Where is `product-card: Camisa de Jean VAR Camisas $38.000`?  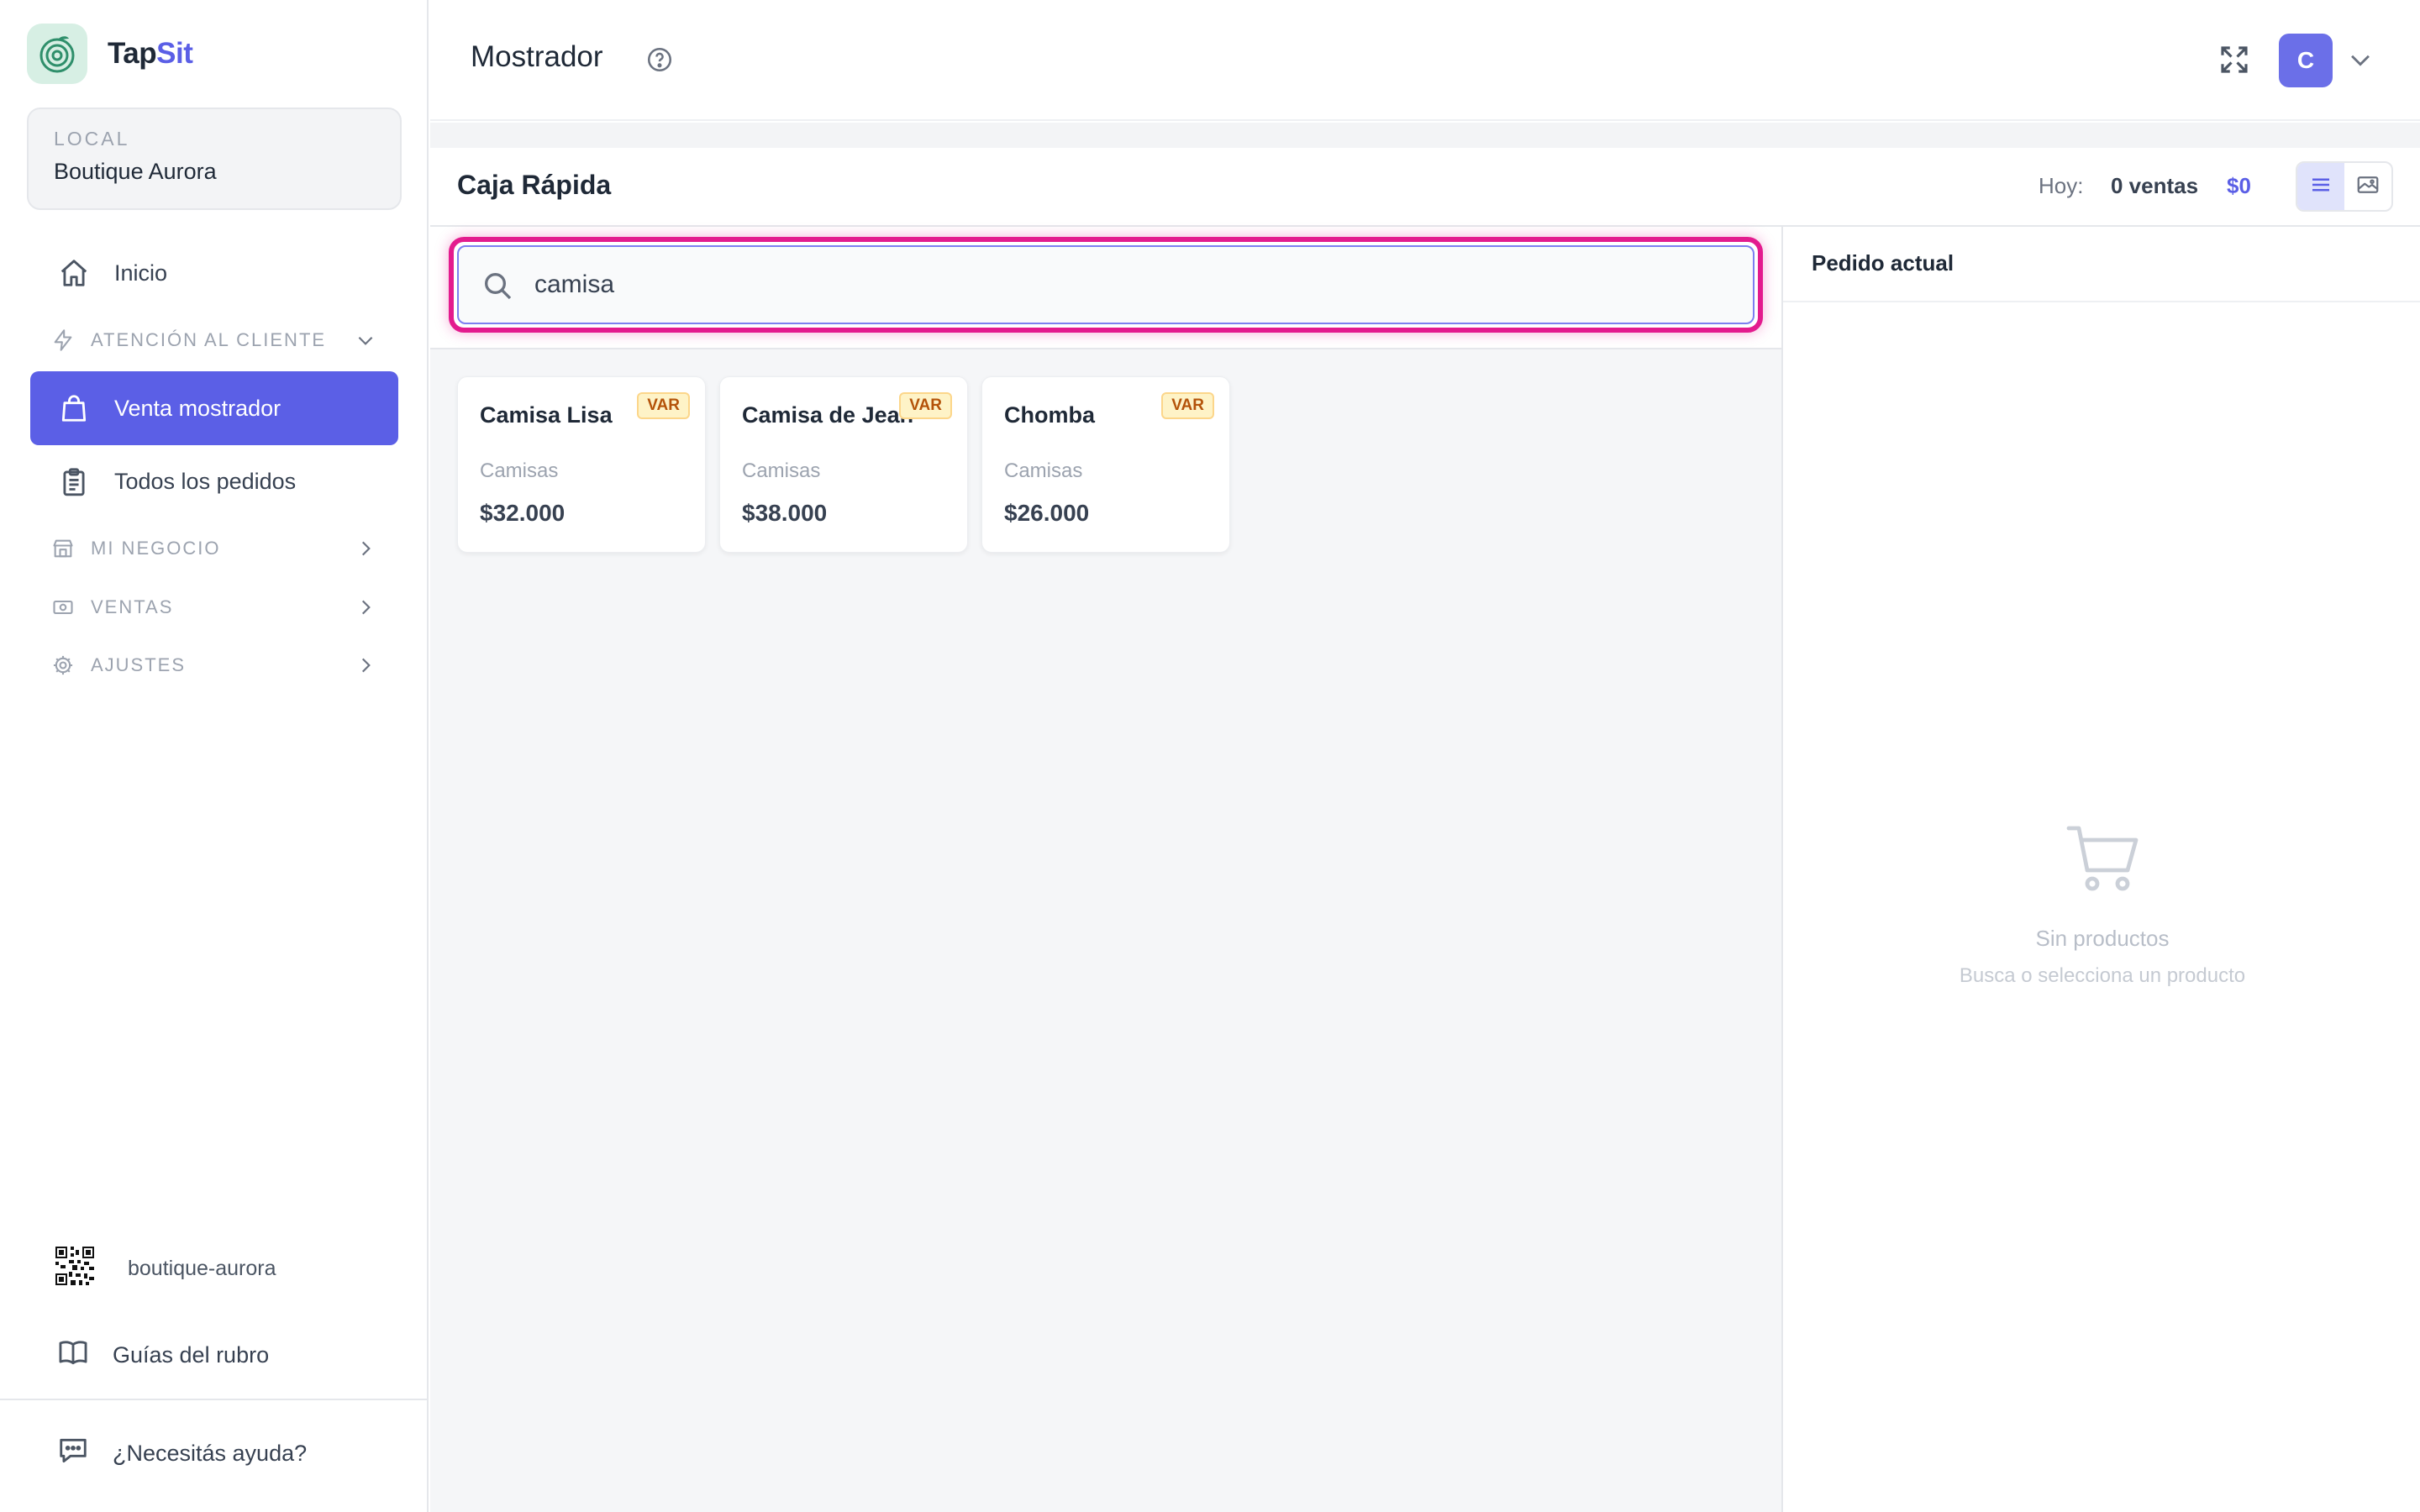
product-card: Camisa de Jean VAR Camisas $38.000 is located at coordinates (843, 464).